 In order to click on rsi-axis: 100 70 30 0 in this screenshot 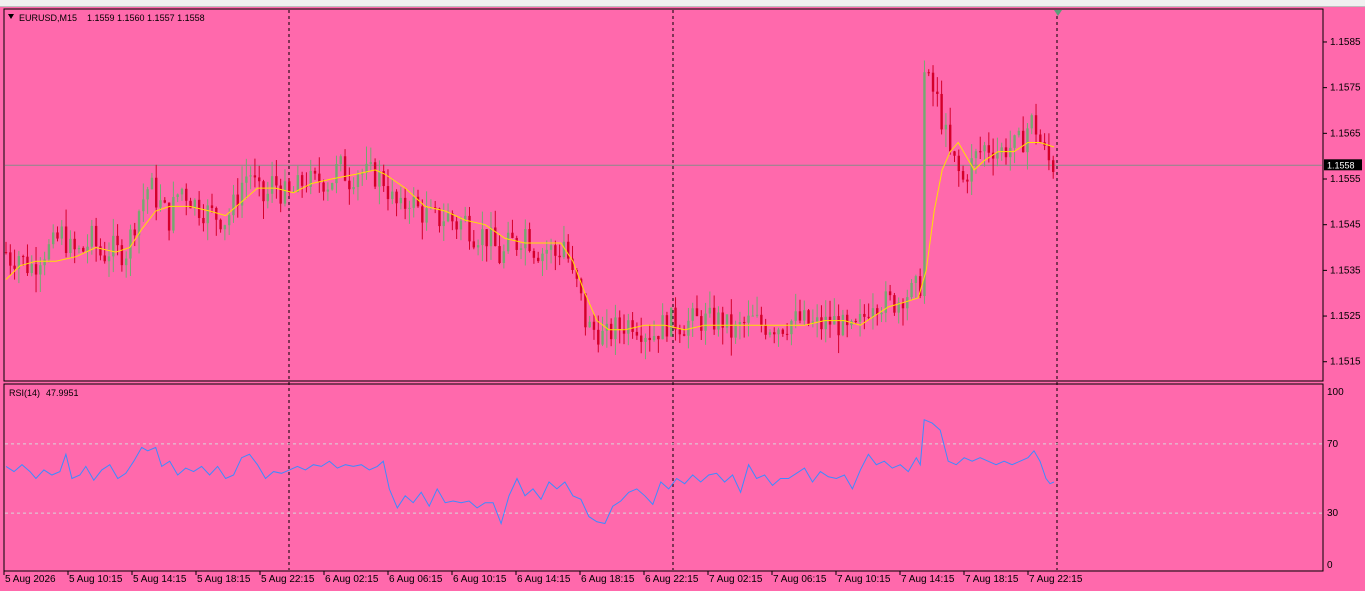, I will do `click(1335, 479)`.